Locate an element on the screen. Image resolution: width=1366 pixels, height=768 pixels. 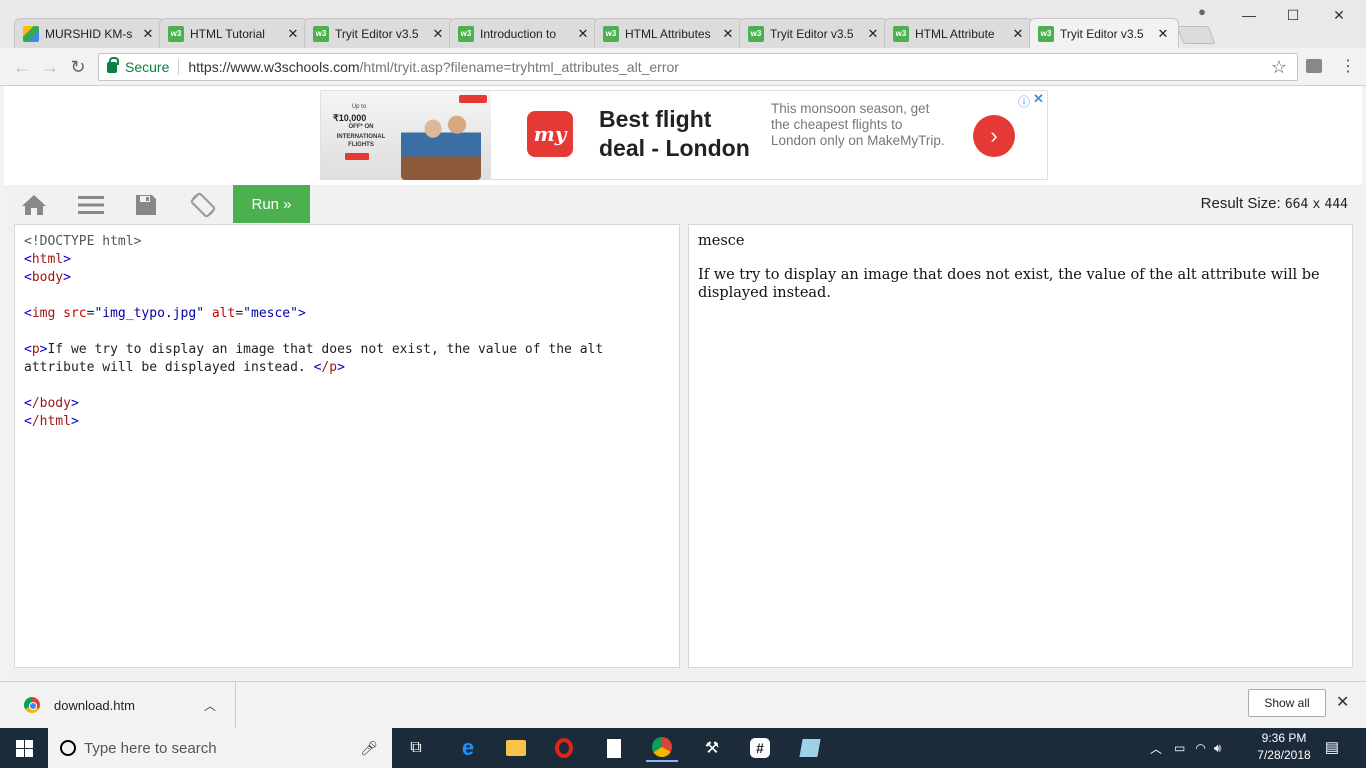
opera-icon is located at coordinates (564, 748).